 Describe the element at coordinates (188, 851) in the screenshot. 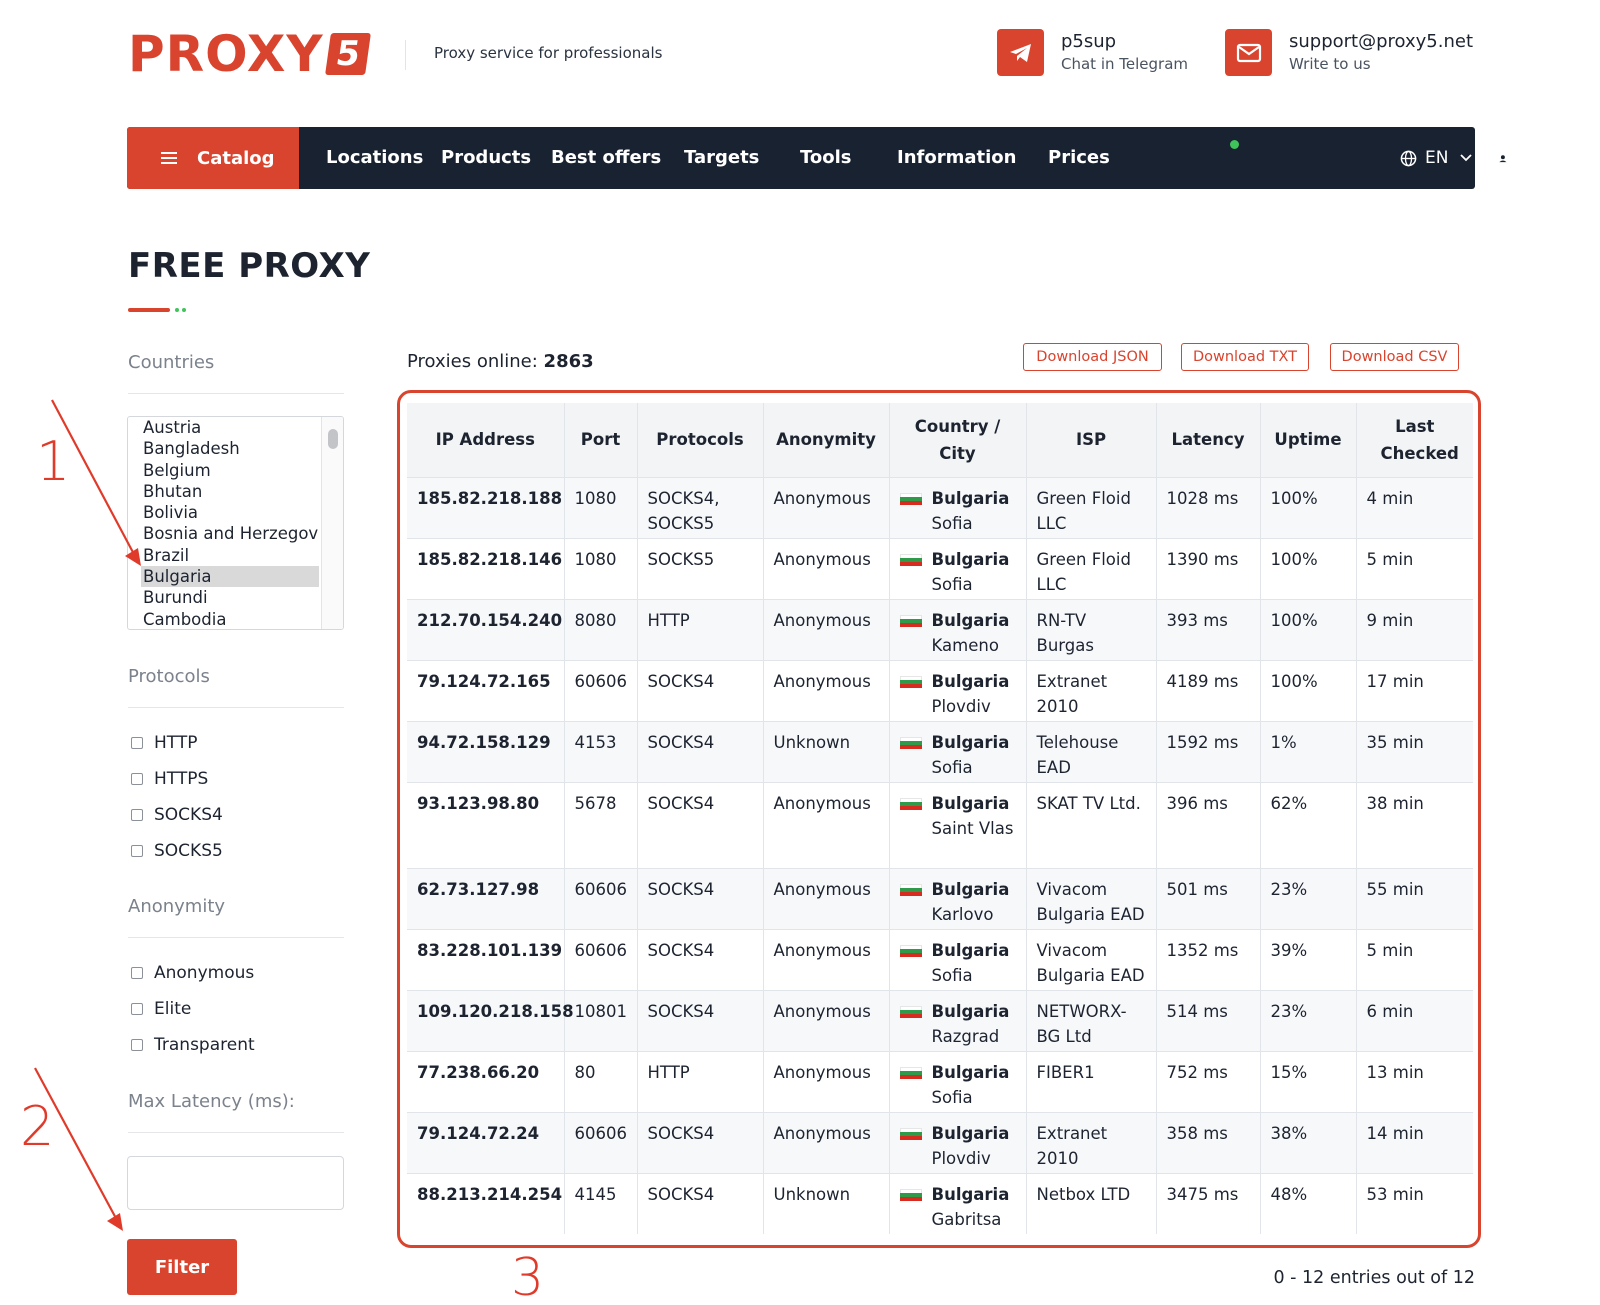

I see `checkbox-label: SOCKS5` at that location.